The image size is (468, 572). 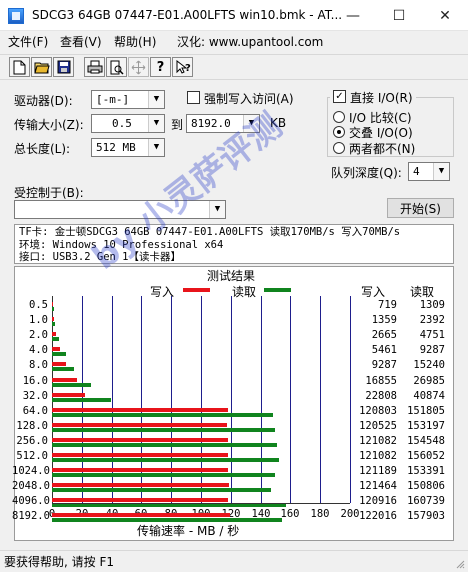 What do you see at coordinates (122, 123) in the screenshot?
I see `transfer-from-value: 0.5` at bounding box center [122, 123].